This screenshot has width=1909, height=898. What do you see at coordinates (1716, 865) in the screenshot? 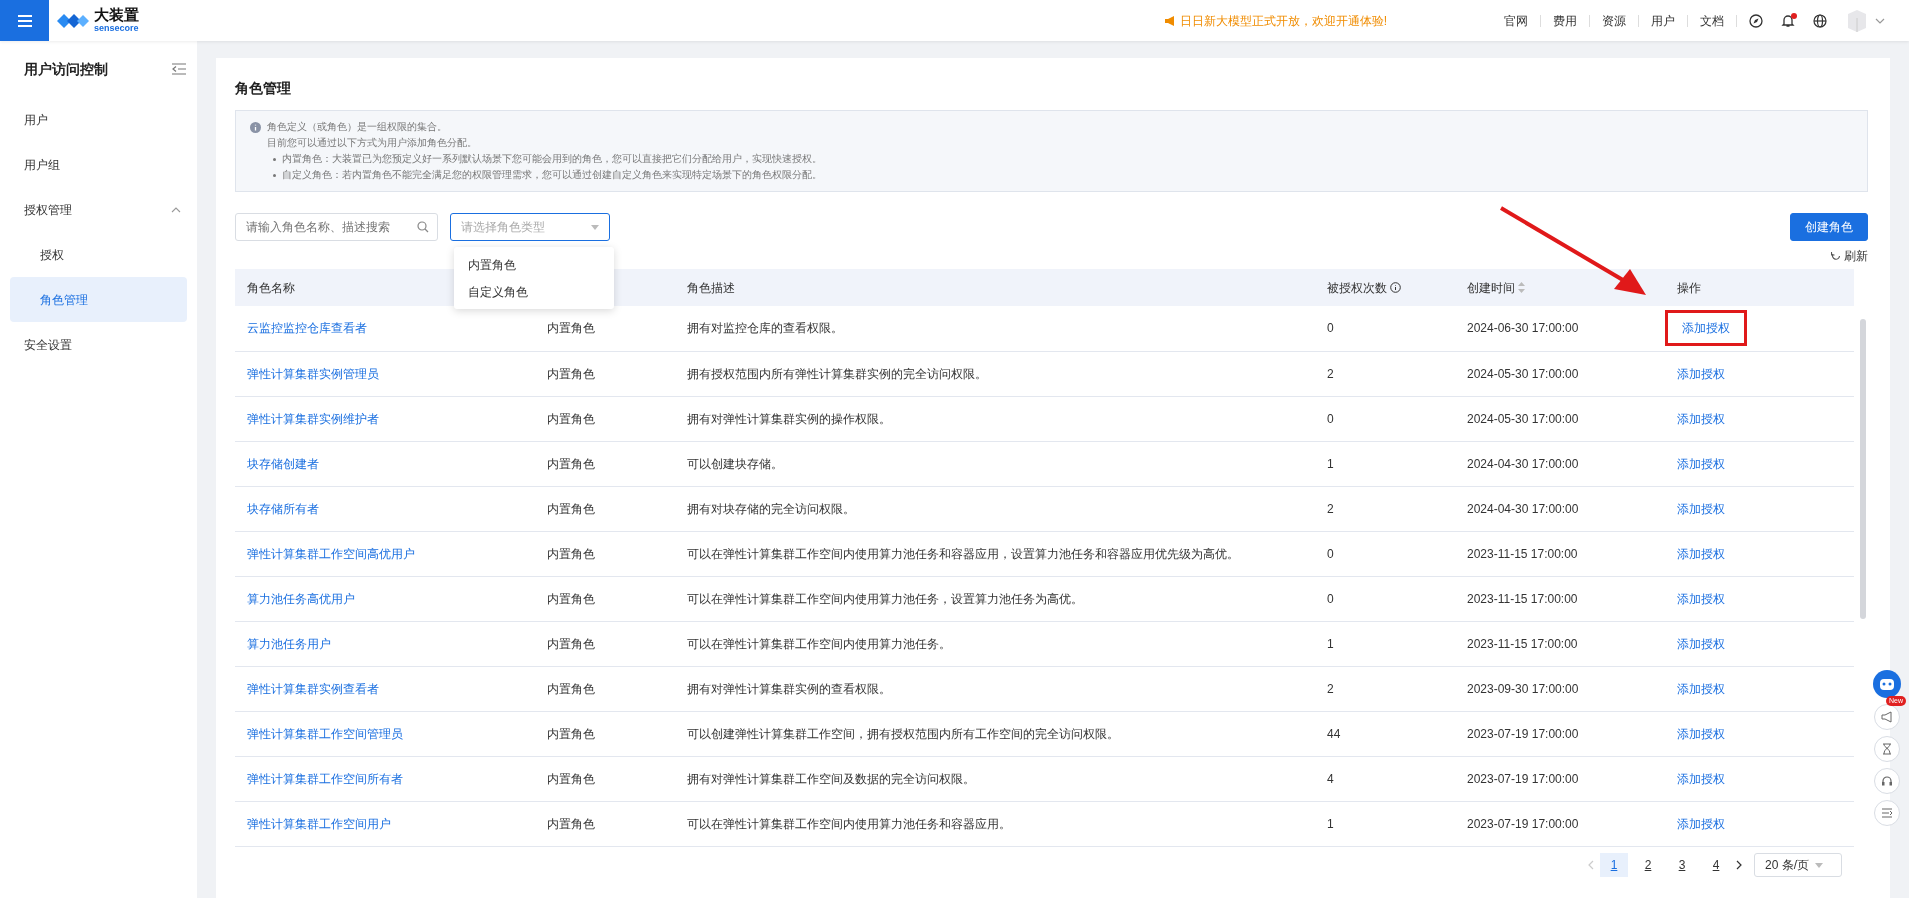
I see `page-button: 4` at bounding box center [1716, 865].